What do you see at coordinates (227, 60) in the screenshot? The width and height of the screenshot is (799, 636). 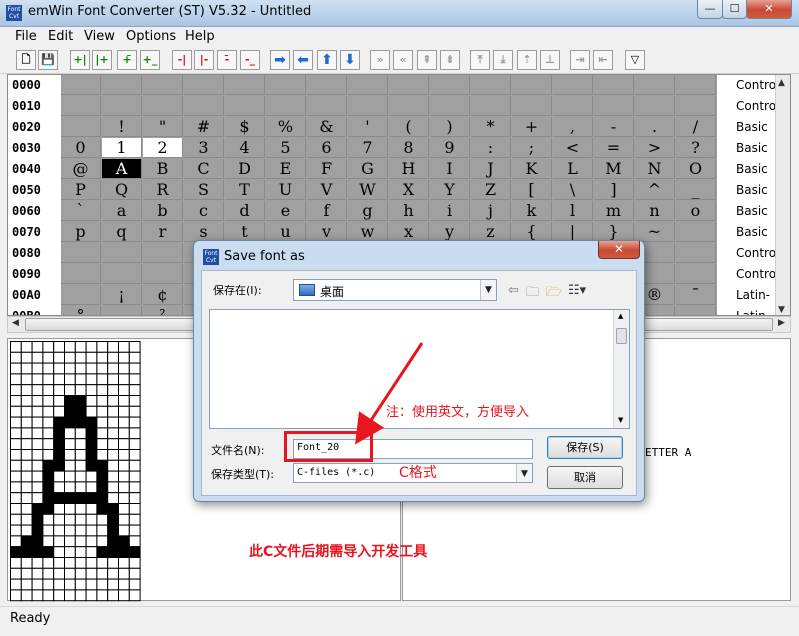 I see `remove-top-button: -̄` at bounding box center [227, 60].